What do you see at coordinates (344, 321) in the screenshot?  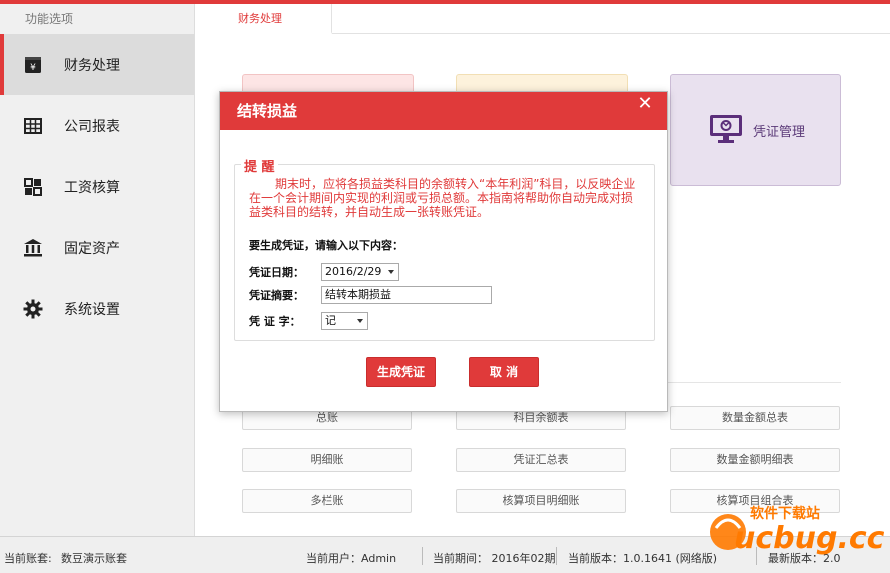 I see `voucher-word-select: 记` at bounding box center [344, 321].